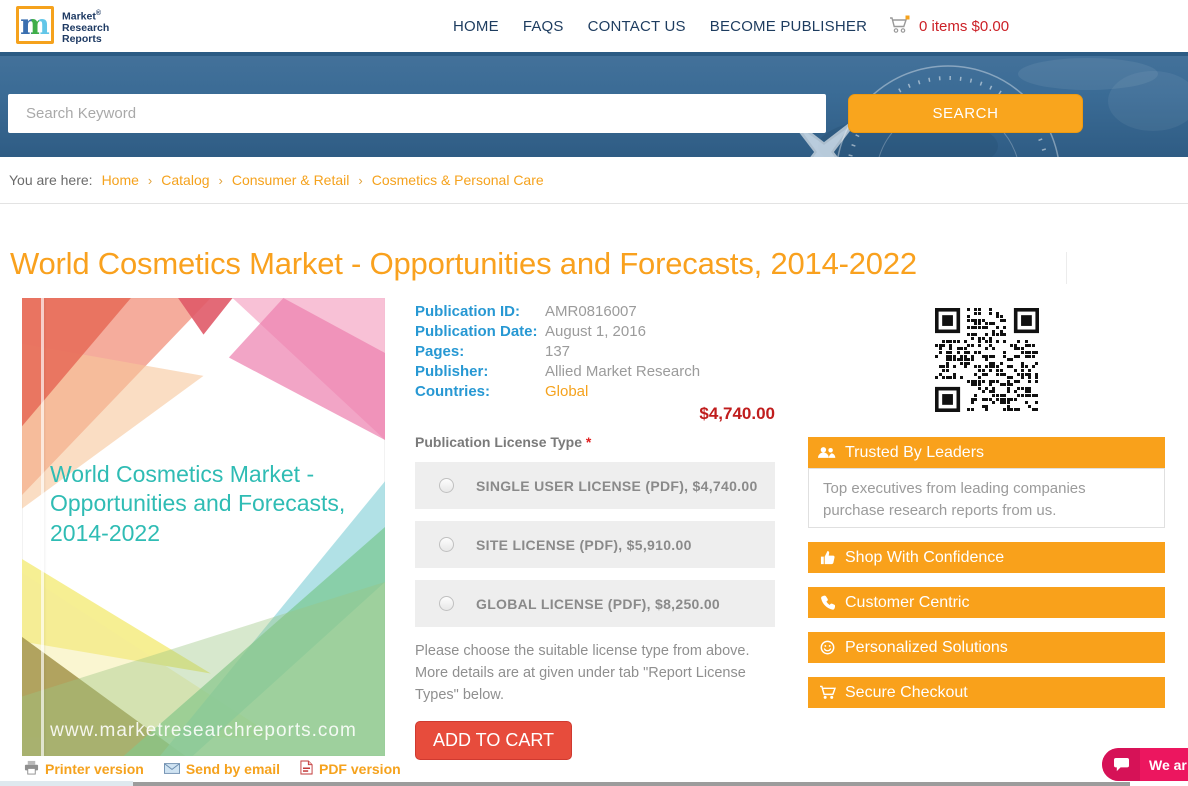  Describe the element at coordinates (79, 16) in the screenshot. I see `logo-line1: Market` at that location.